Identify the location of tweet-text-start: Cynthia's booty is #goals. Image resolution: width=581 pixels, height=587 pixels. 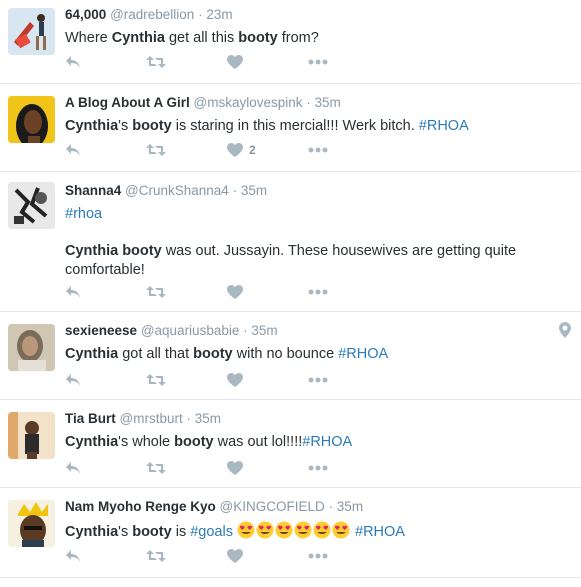
(151, 532).